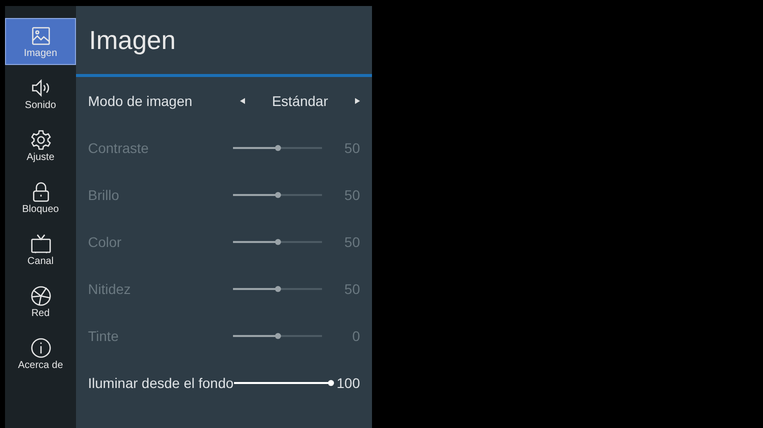 The height and width of the screenshot is (428, 763). I want to click on sidebar-item: Acerca de, so click(40, 353).